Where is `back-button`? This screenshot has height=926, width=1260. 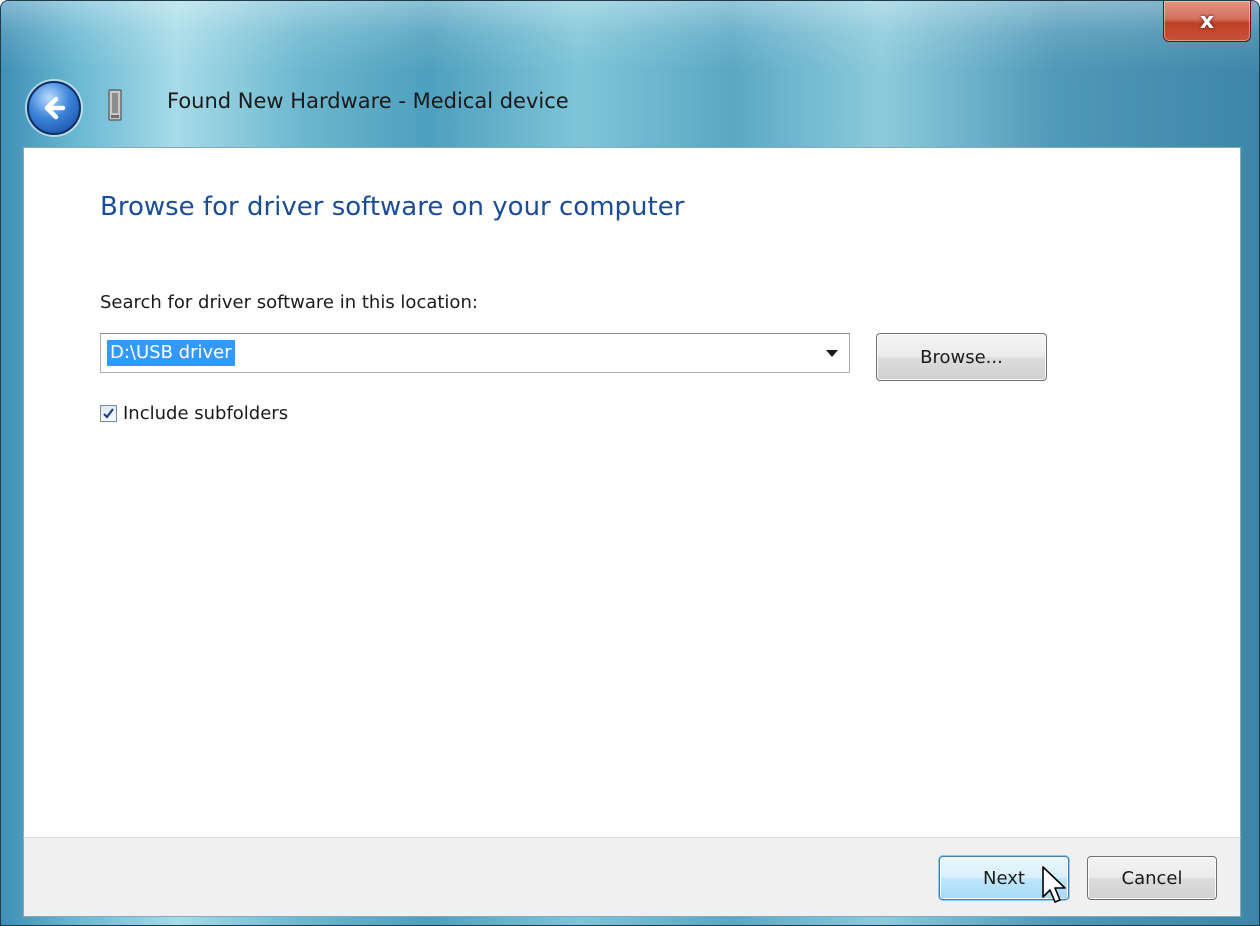 back-button is located at coordinates (54, 108).